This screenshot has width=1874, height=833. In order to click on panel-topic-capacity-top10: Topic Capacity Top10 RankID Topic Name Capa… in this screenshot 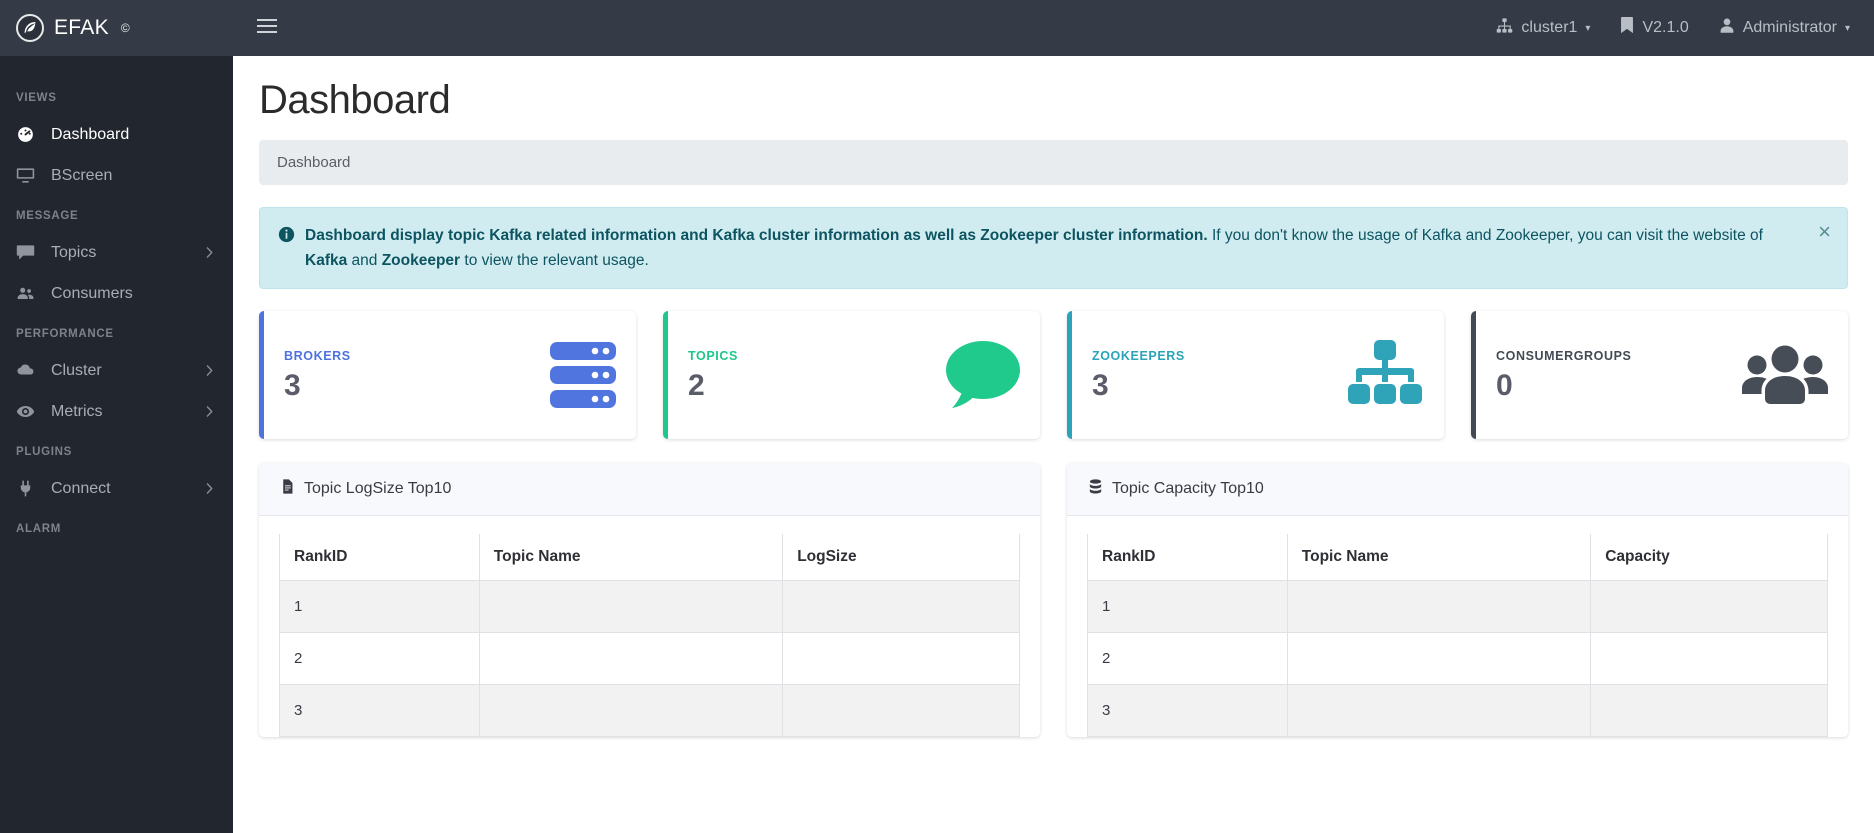, I will do `click(1457, 600)`.